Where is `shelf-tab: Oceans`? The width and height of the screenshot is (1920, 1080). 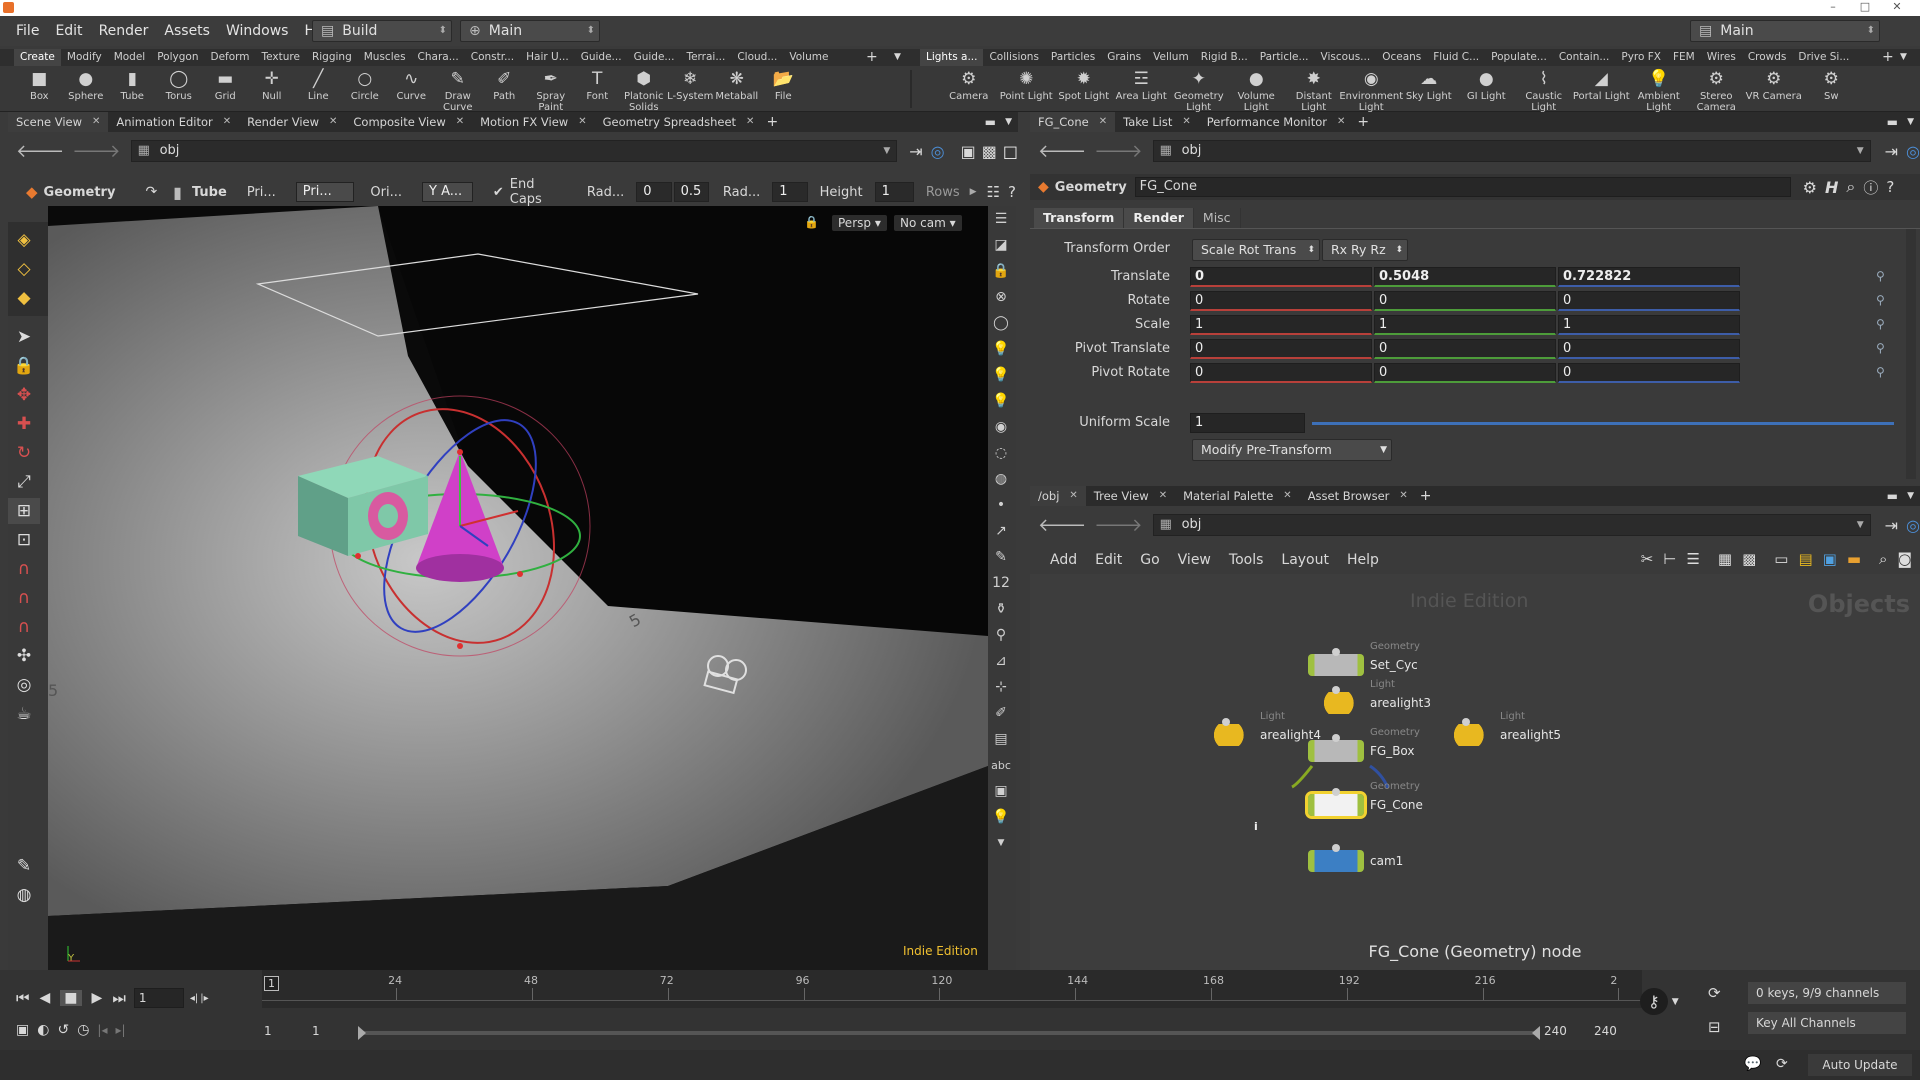
shelf-tab: Oceans is located at coordinates (1401, 57).